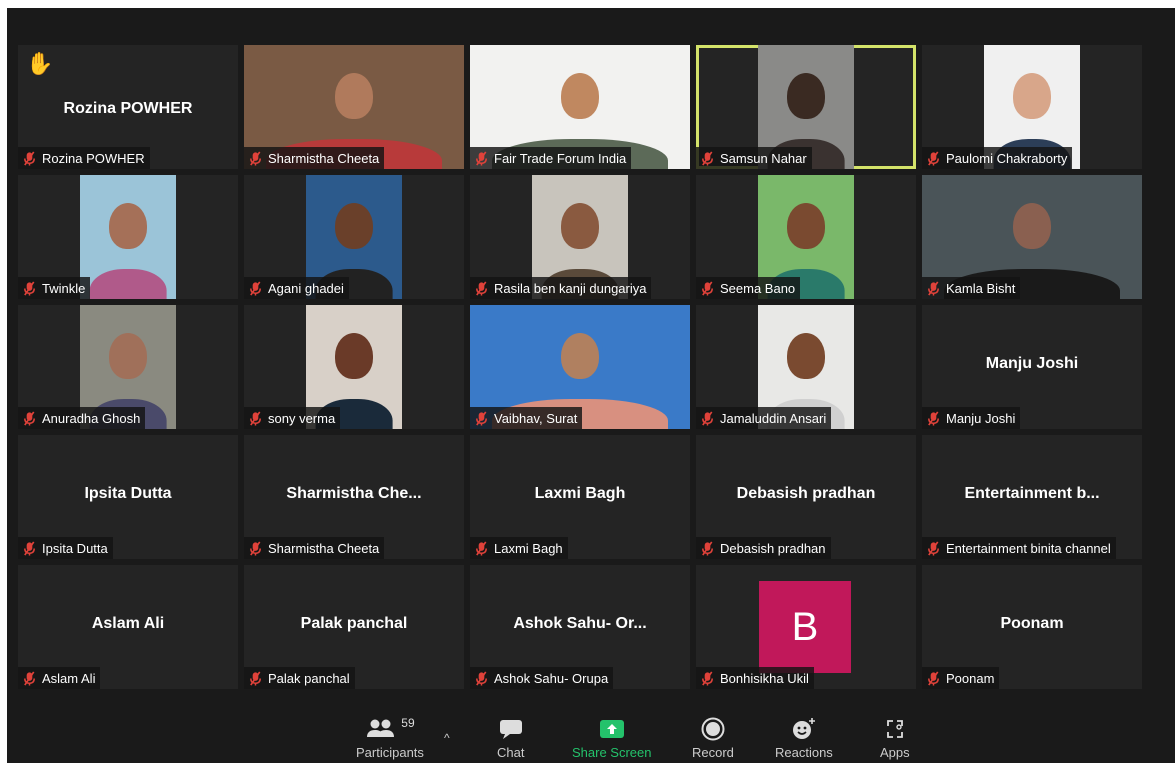  I want to click on participant-name-bar: Jamaluddin Ansari, so click(764, 418).